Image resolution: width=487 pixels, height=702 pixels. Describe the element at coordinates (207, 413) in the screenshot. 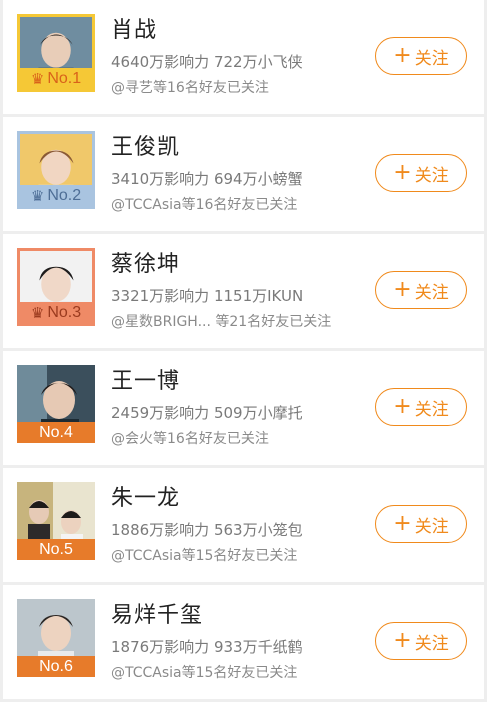

I see `influence-stats: 2459万影响力 509万小摩托` at that location.